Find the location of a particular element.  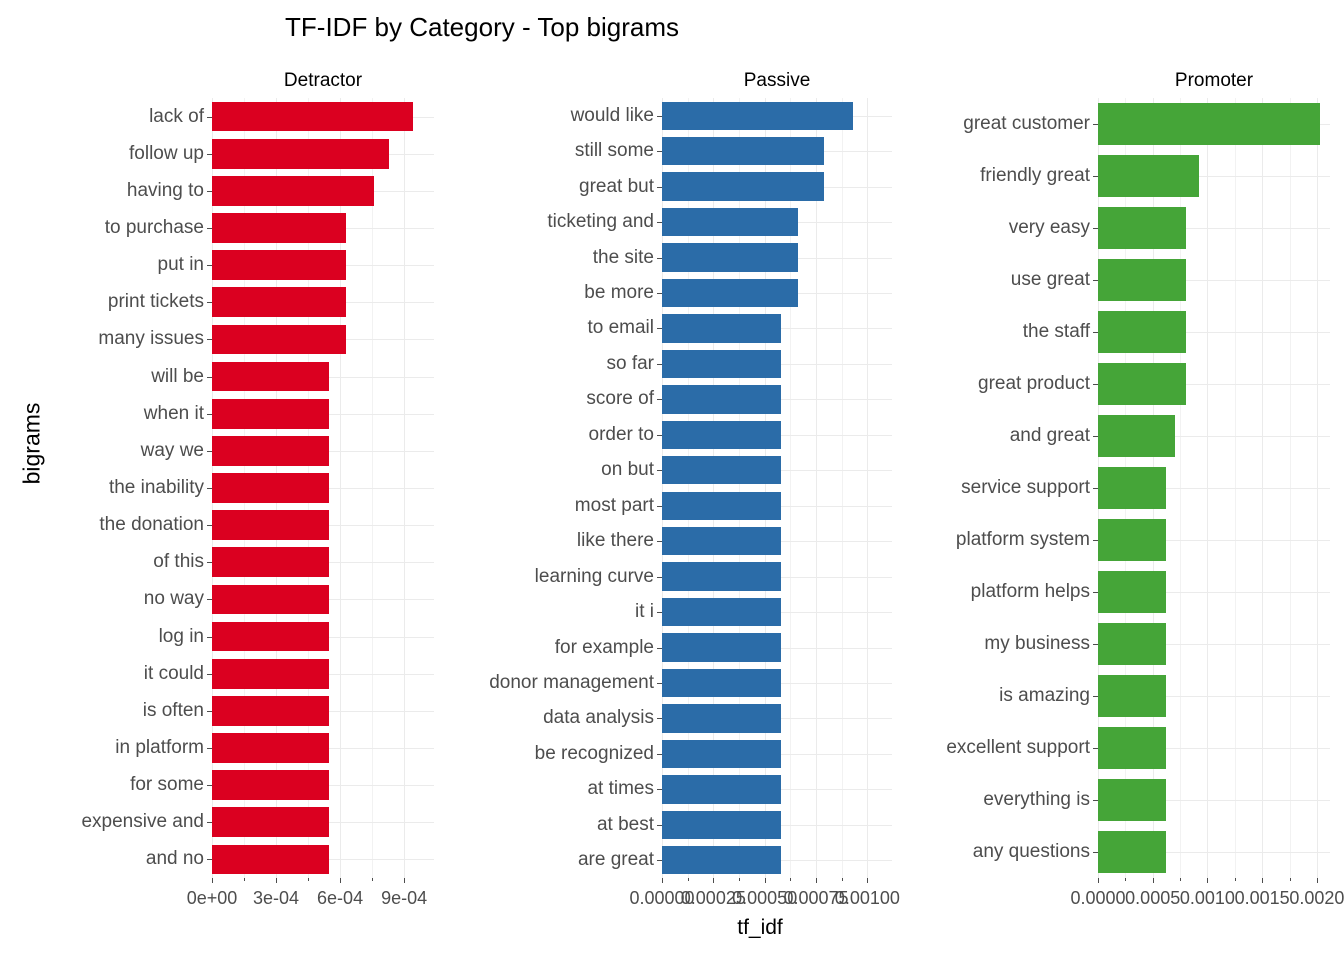

chart-title-text: TF-IDF by Category - Top bigrams is located at coordinates (482, 27).